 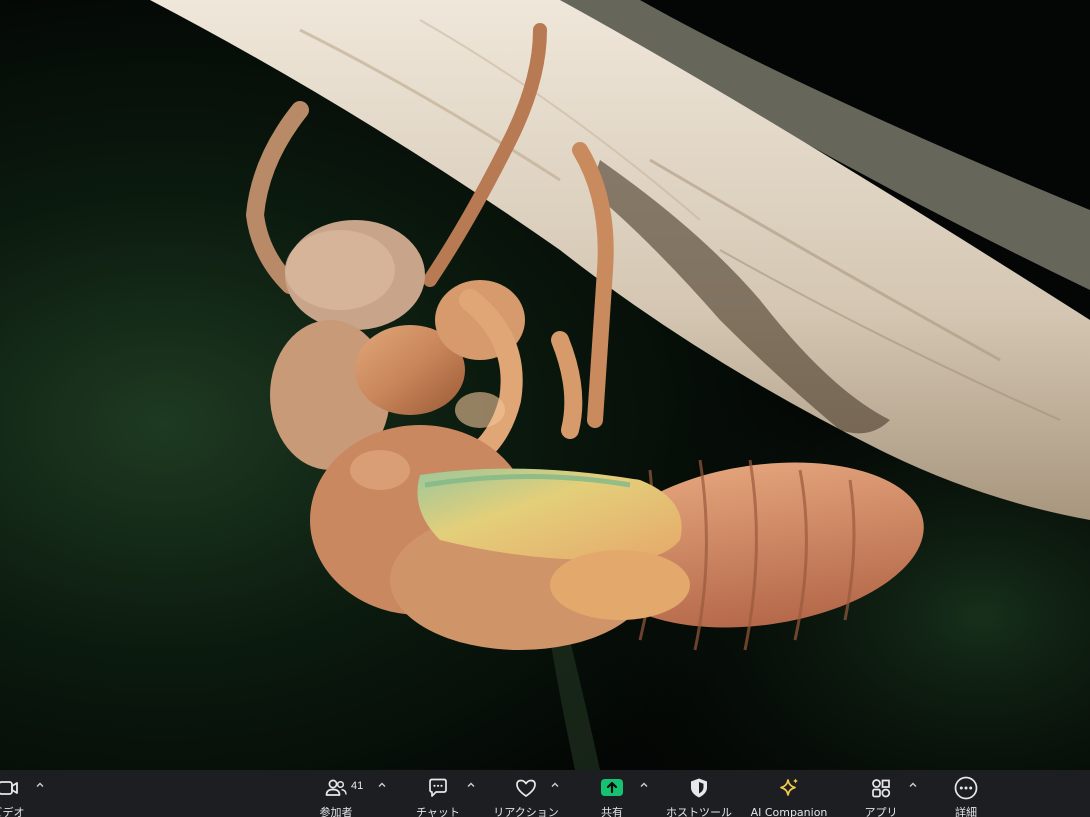 I want to click on people-icon, so click(x=336, y=788).